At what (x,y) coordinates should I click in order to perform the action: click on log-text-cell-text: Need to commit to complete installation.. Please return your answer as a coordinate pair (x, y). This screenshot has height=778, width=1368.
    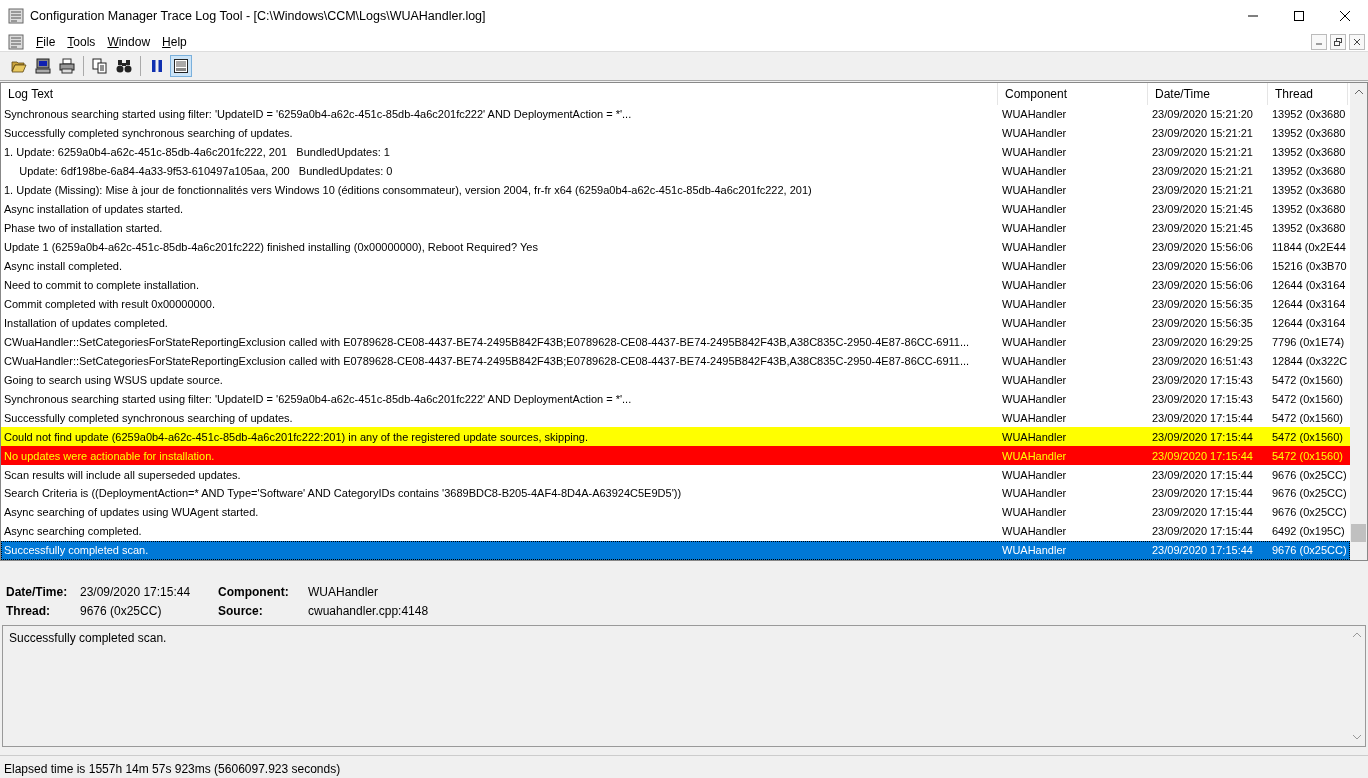
    Looking at the image, I should click on (102, 285).